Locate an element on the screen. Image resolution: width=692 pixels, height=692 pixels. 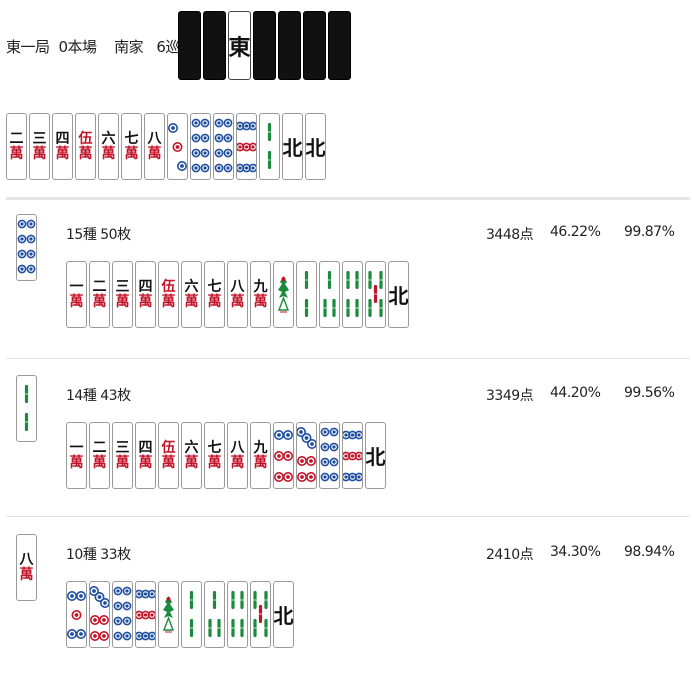
hand-tile: 二萬 is located at coordinates (16, 146).